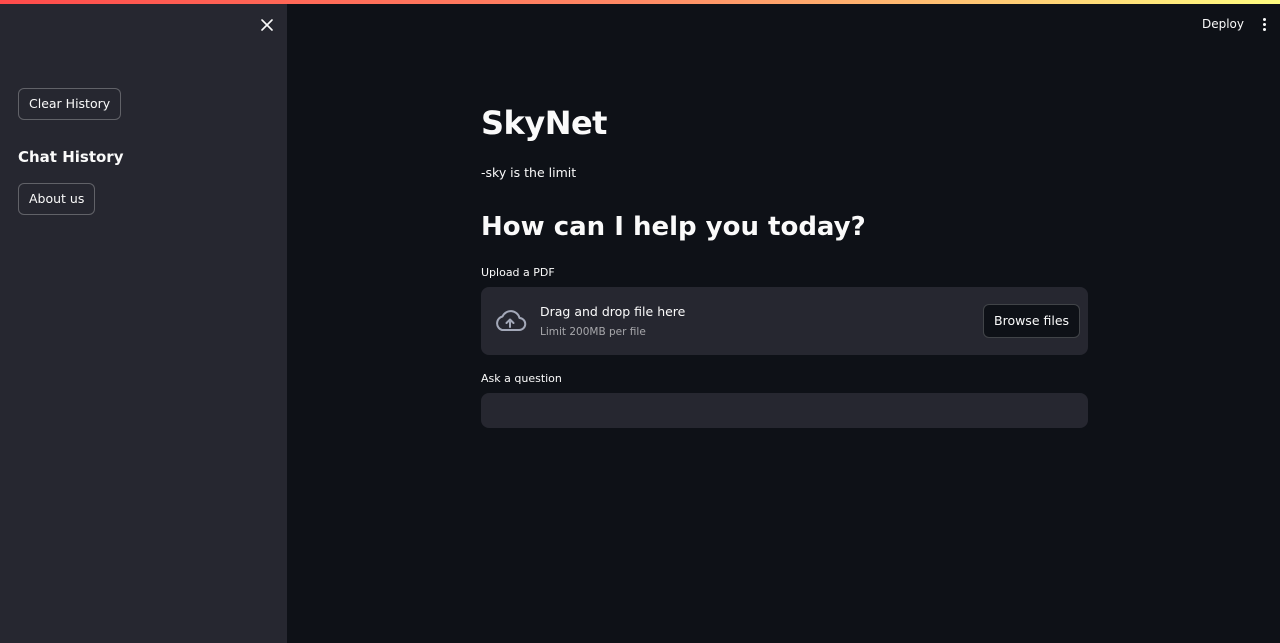 The height and width of the screenshot is (643, 1280). What do you see at coordinates (71, 157) in the screenshot?
I see `chat-history-heading: Chat History` at bounding box center [71, 157].